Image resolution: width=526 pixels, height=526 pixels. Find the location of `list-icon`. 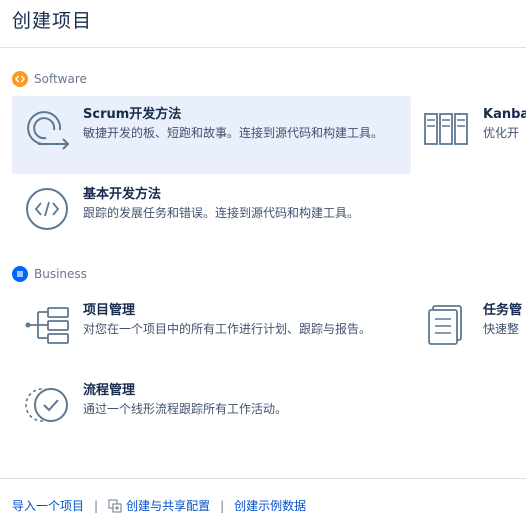

list-icon is located at coordinates (20, 274).